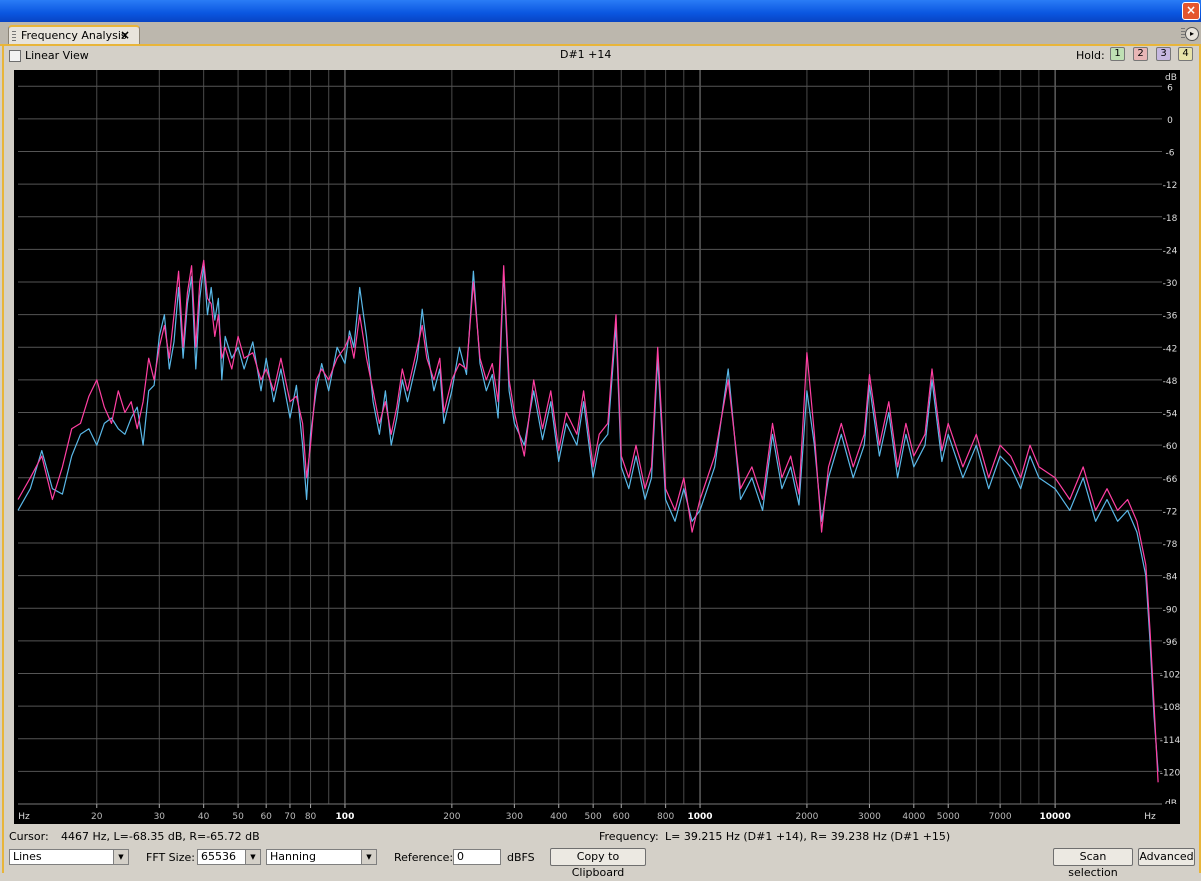 The image size is (1201, 881). I want to click on close-icon: ×, so click(1191, 11).